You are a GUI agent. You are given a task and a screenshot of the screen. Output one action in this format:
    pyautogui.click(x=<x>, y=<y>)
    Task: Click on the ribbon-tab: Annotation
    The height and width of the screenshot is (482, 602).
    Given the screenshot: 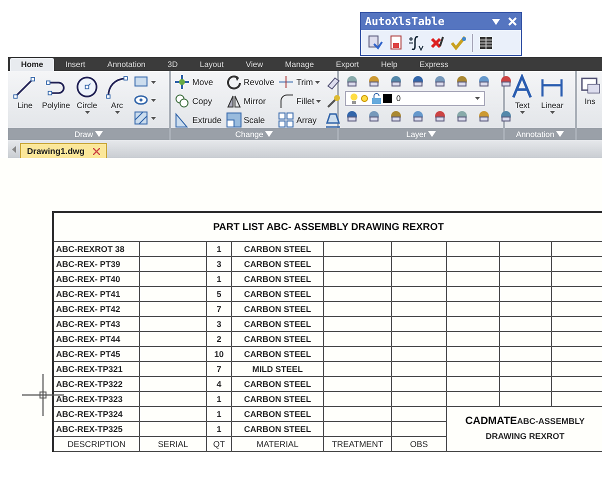 What is the action you would take?
    pyautogui.click(x=126, y=64)
    